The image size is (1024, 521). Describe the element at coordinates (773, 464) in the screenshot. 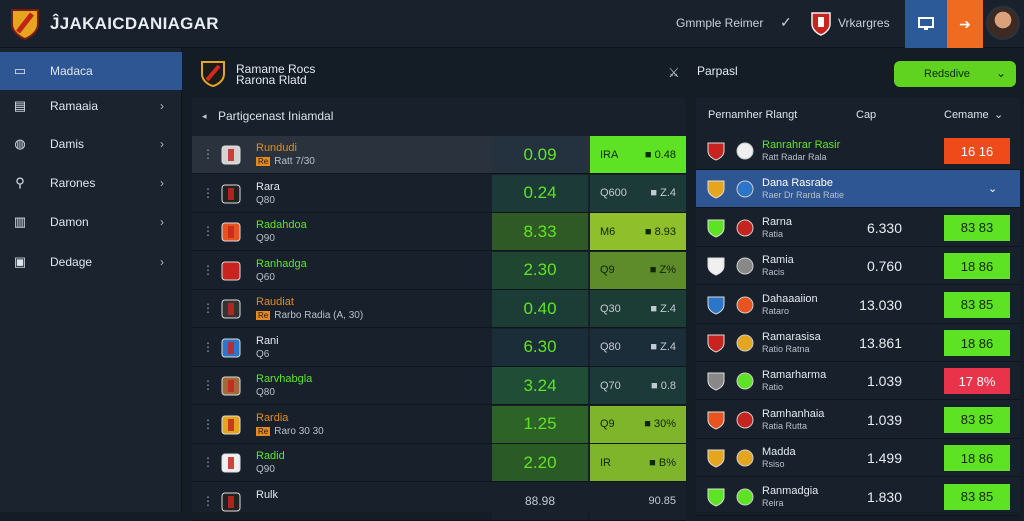

I see `ranking-team-sub: Rsiso` at that location.